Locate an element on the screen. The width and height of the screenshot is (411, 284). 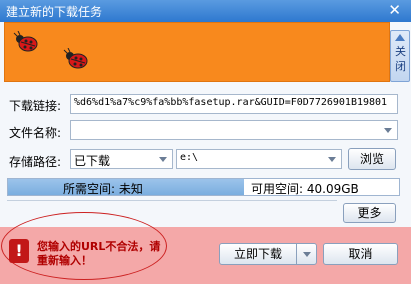
path-value: e:\ is located at coordinates (189, 157).